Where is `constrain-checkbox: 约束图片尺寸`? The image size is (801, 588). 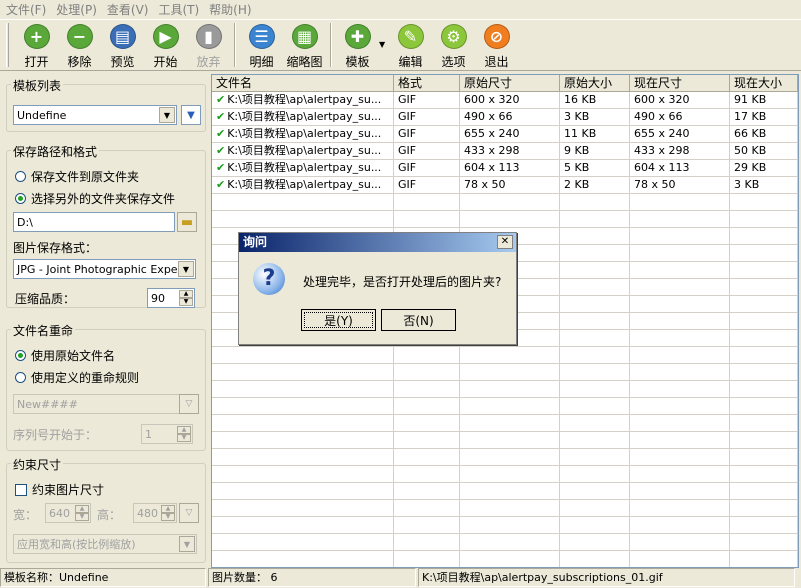
constrain-checkbox: 约束图片尺寸 is located at coordinates (59, 489).